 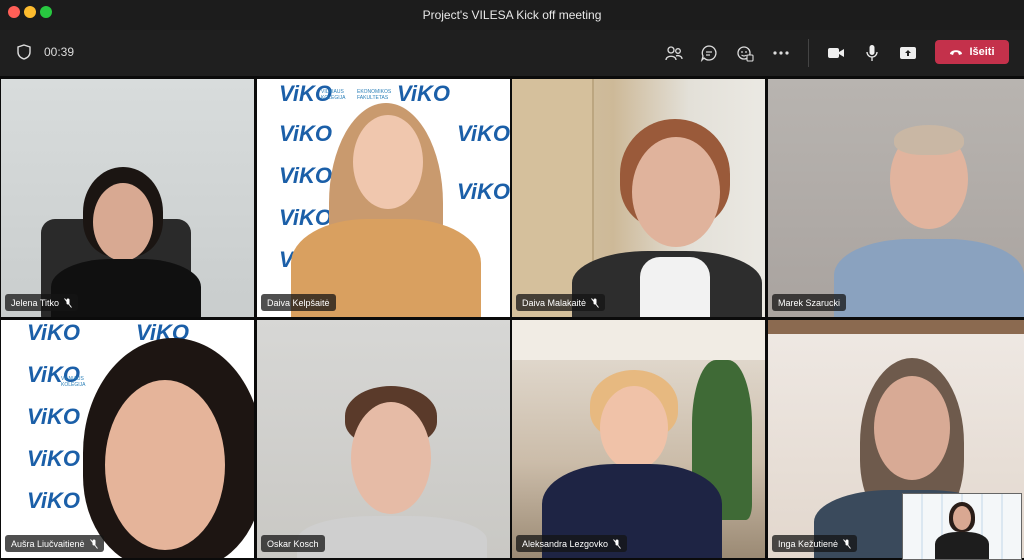 What do you see at coordinates (982, 52) in the screenshot?
I see `leave-label: Išeiti` at bounding box center [982, 52].